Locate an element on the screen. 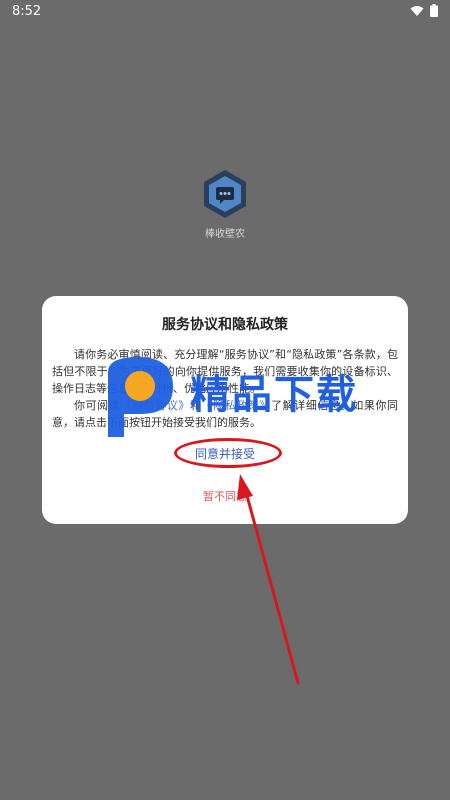 The height and width of the screenshot is (800, 450). wifi-icon is located at coordinates (417, 10).